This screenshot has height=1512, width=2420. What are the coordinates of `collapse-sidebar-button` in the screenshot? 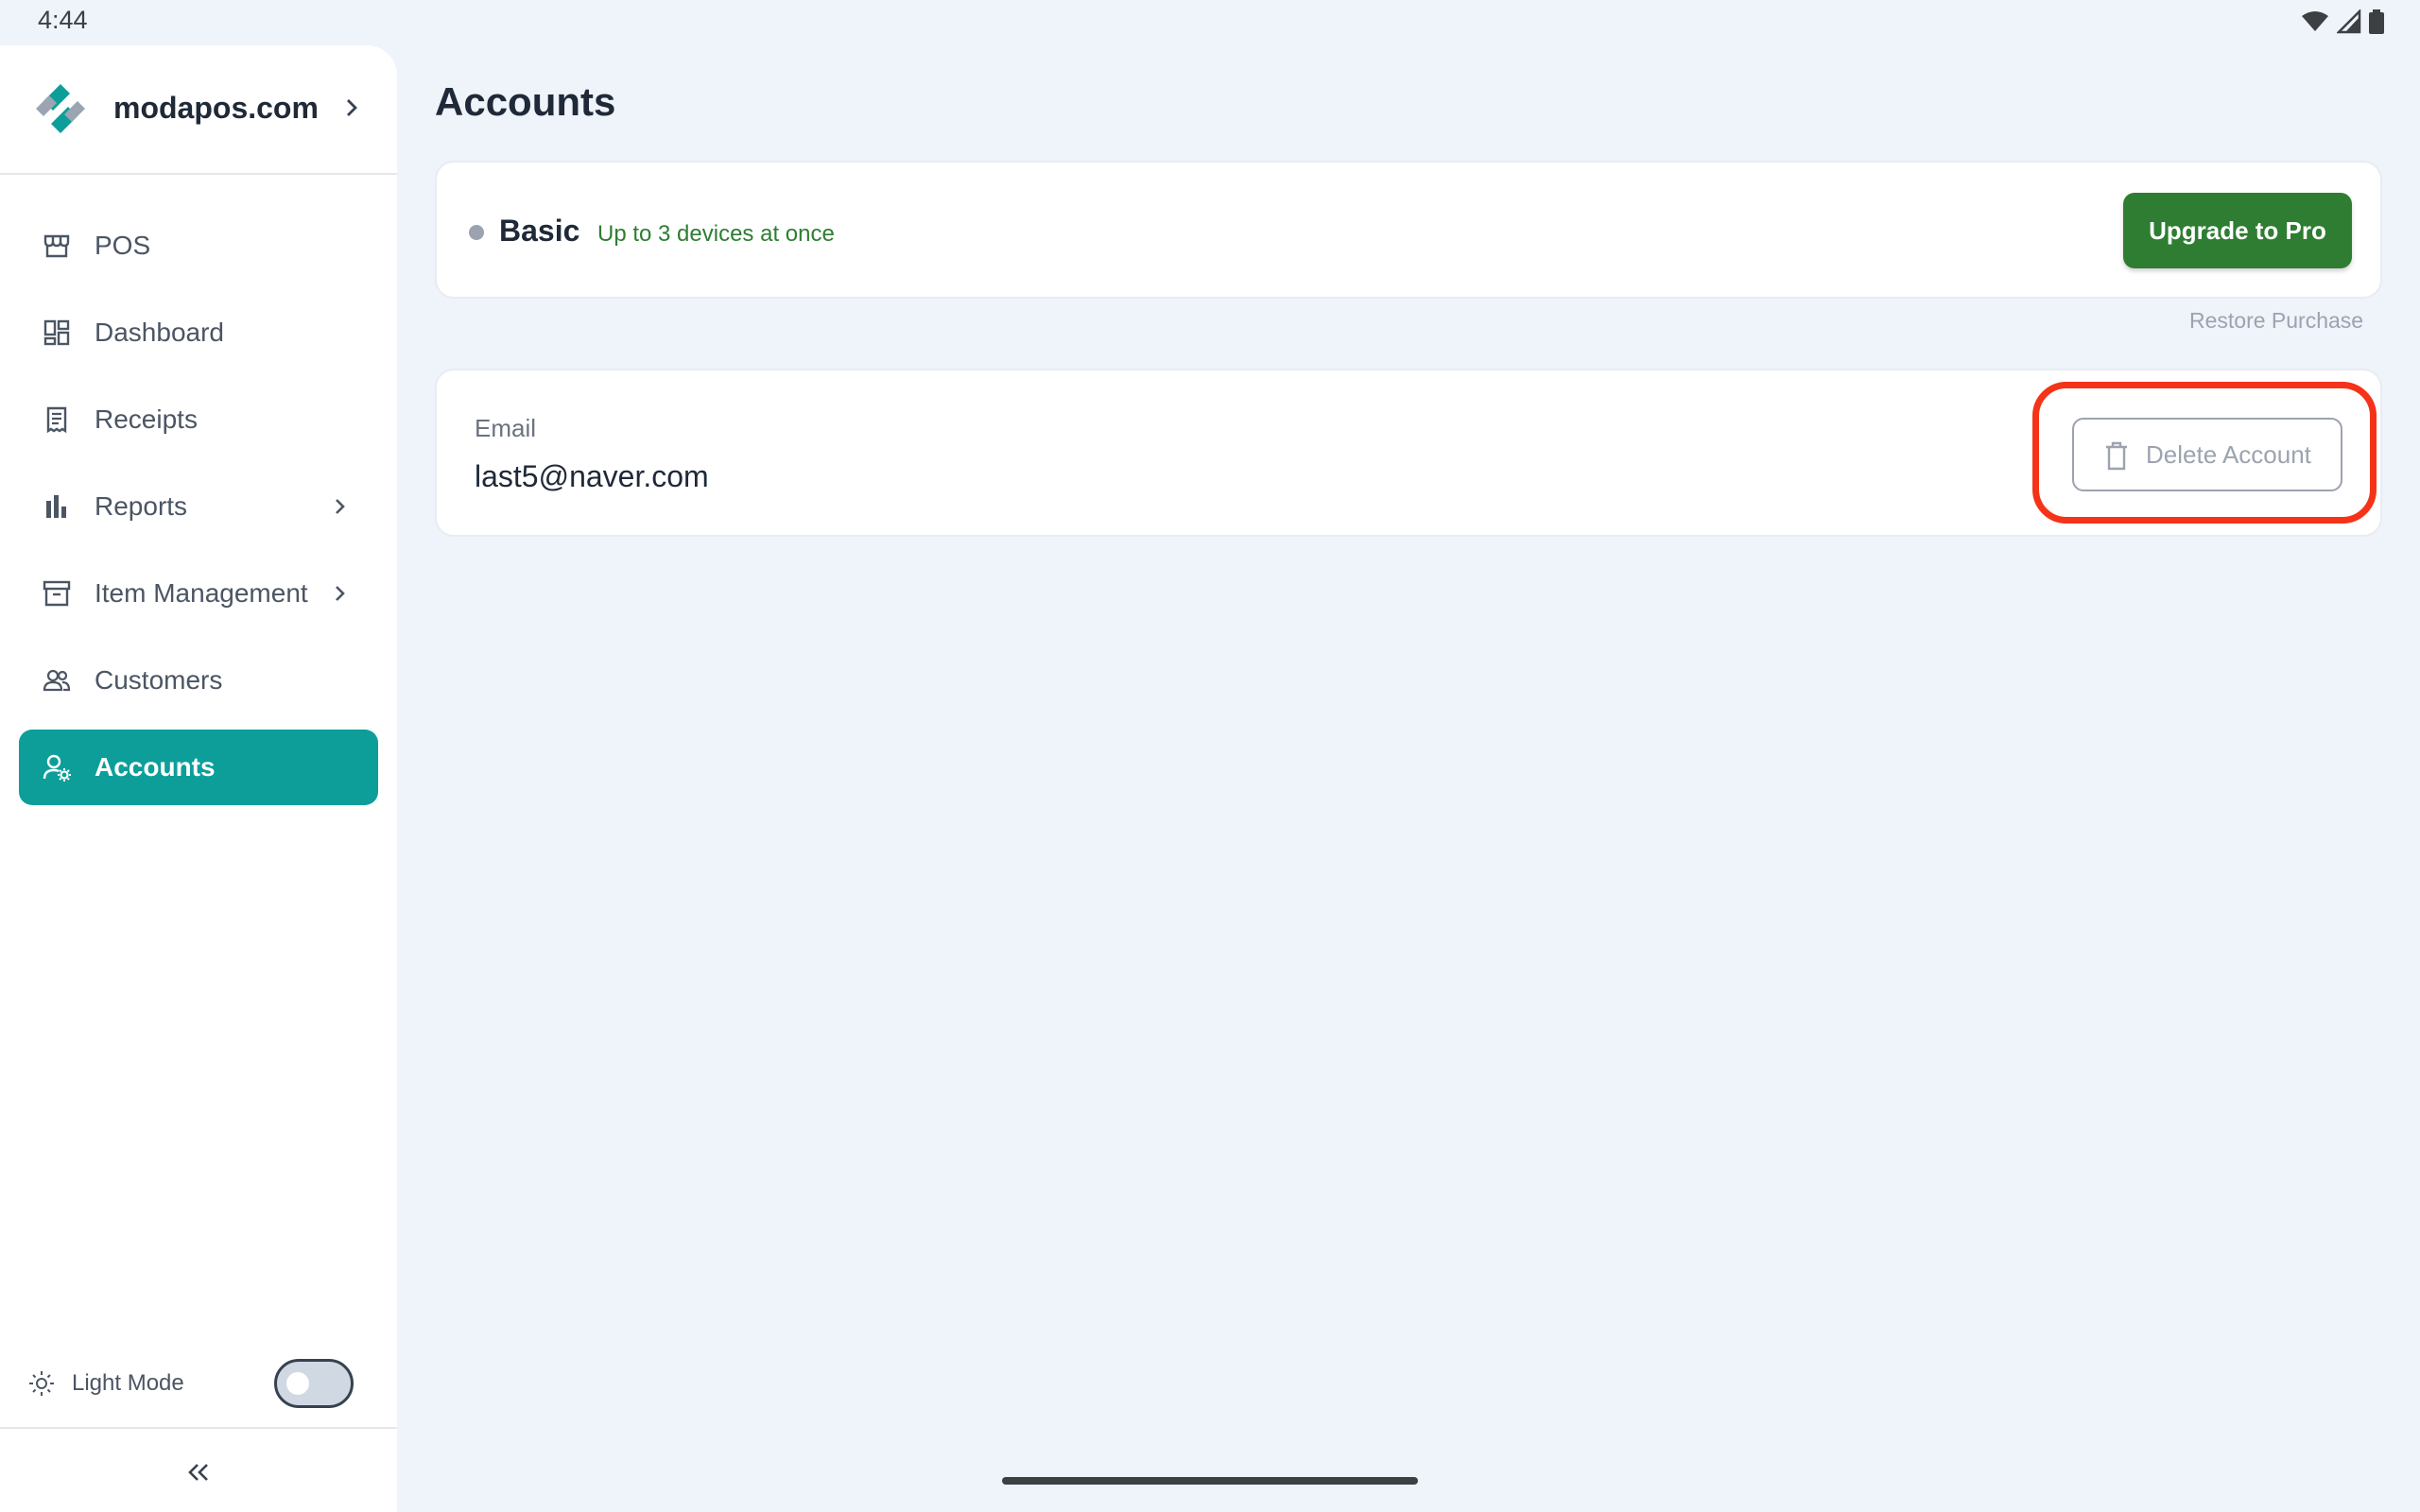 It's located at (198, 1469).